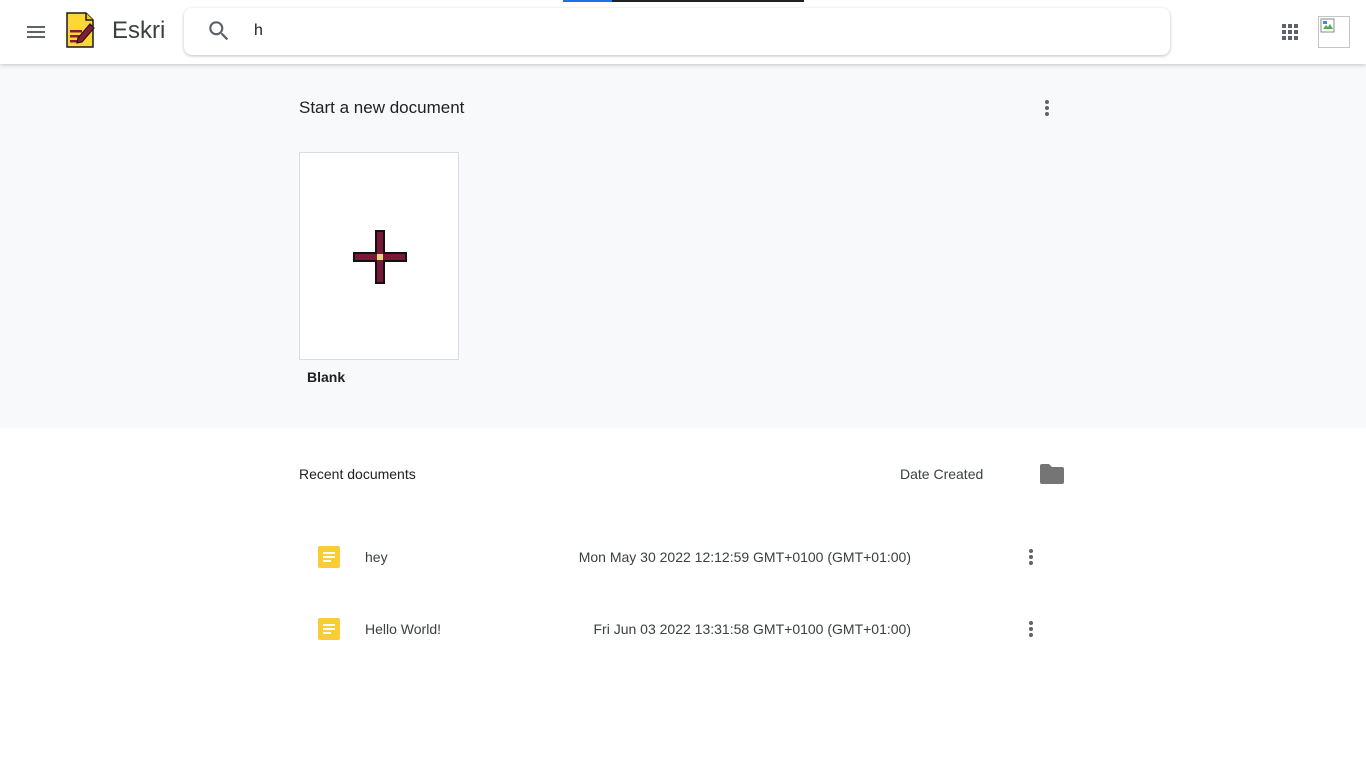 The height and width of the screenshot is (768, 1366). Describe the element at coordinates (1290, 32) in the screenshot. I see `apps-grid-icon` at that location.